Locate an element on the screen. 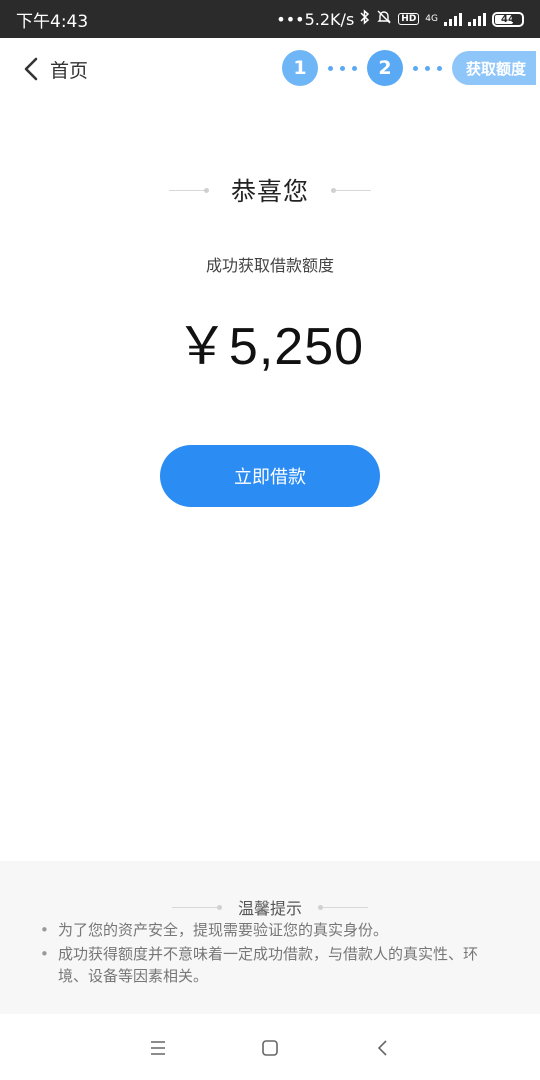 The image size is (540, 1080). status-bar: 下午4:43 •••5.2K/s HD 4G 44 is located at coordinates (270, 19).